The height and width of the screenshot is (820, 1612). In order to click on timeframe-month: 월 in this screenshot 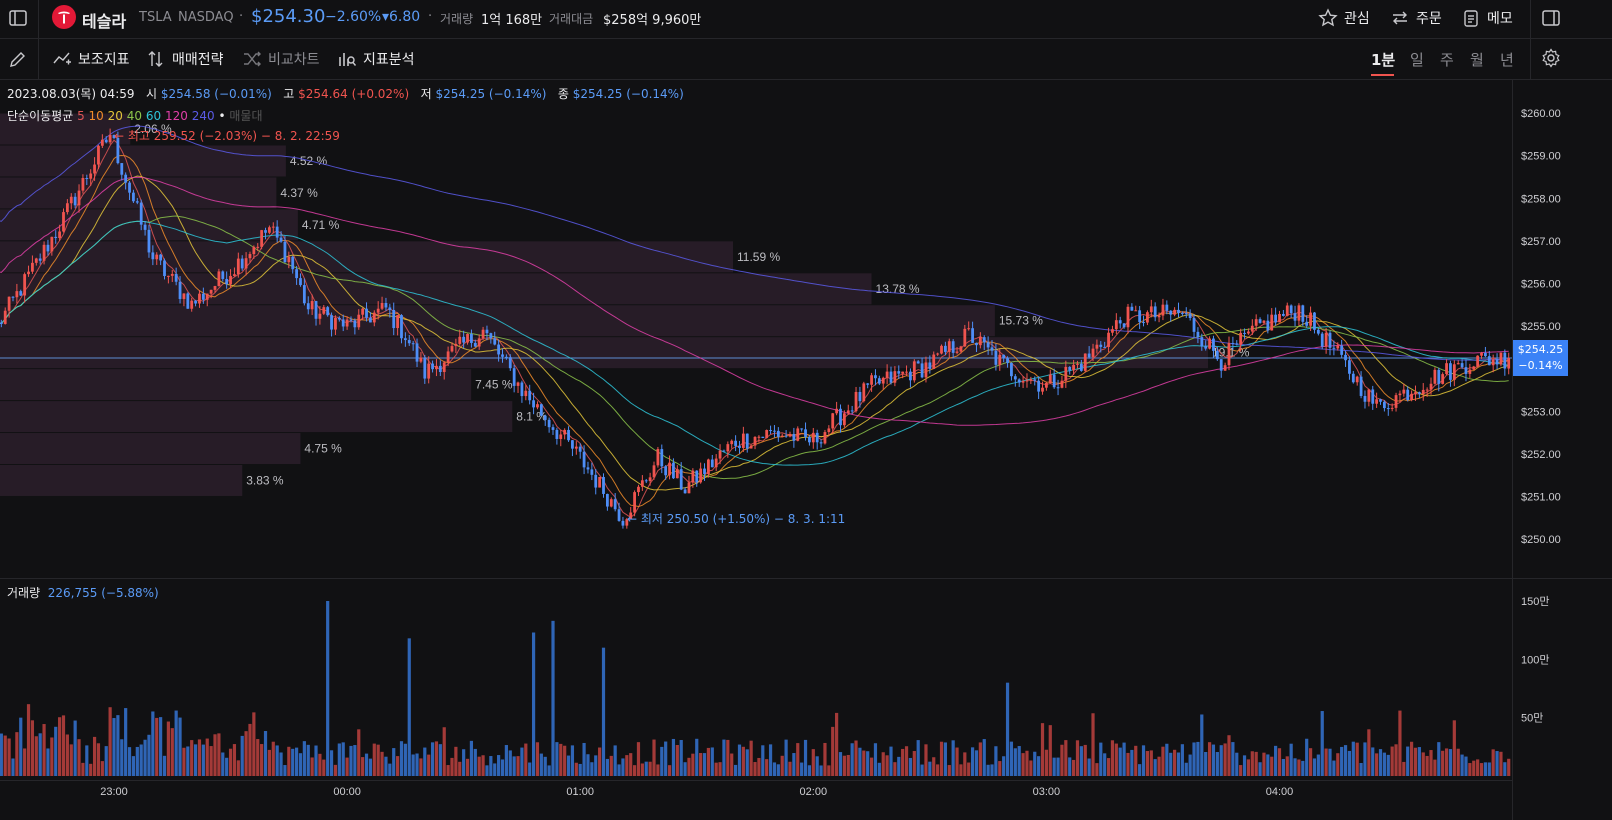, I will do `click(1477, 59)`.